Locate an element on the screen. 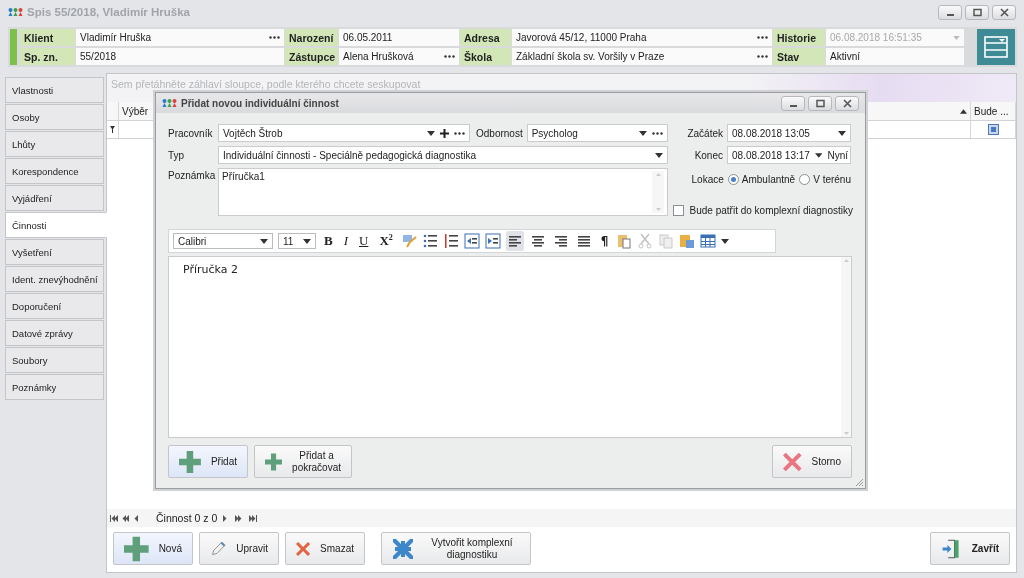 The image size is (1024, 578). action-button: Upravit is located at coordinates (239, 548).